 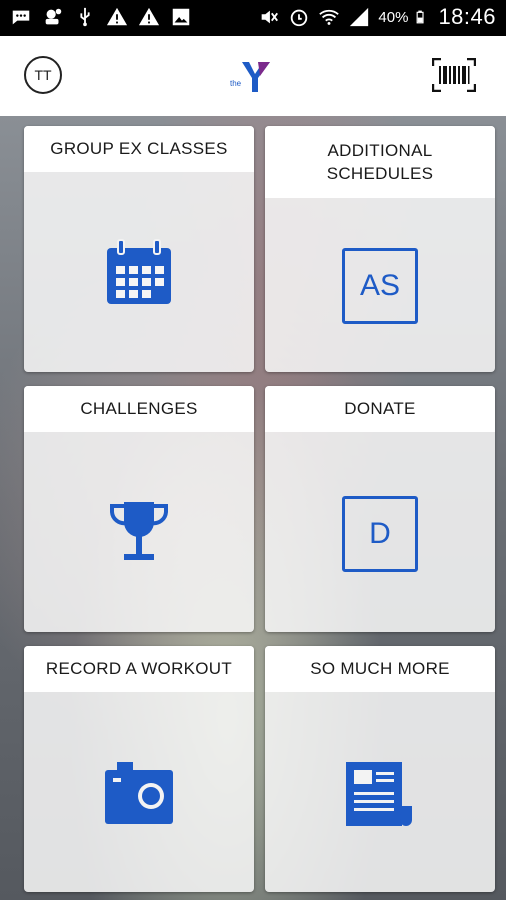 I want to click on tile-label: GROUP EX CLASSES, so click(x=139, y=149).